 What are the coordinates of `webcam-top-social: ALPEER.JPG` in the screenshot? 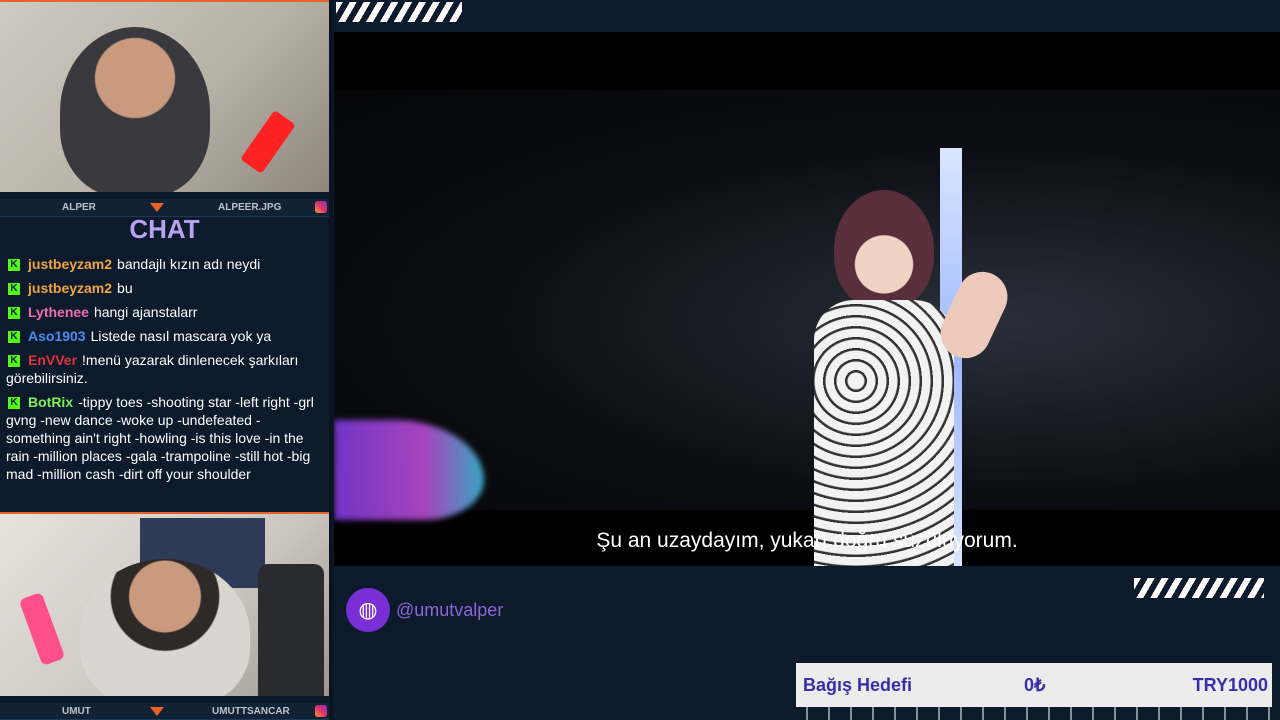 It's located at (250, 207).